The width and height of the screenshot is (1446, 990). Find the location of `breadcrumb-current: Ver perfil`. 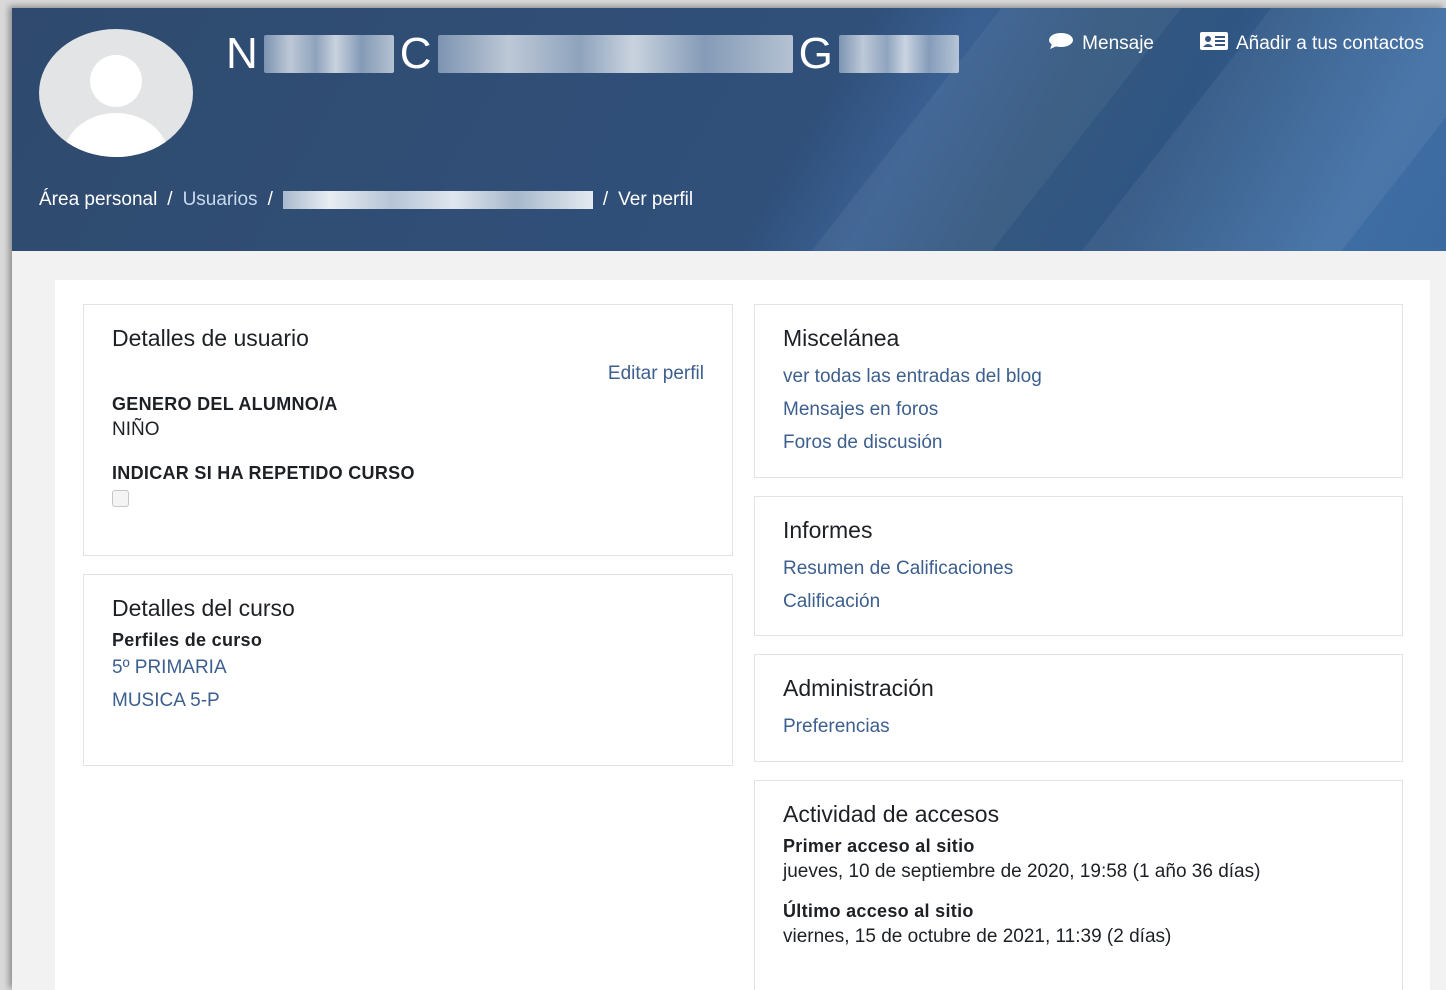

breadcrumb-current: Ver perfil is located at coordinates (656, 199).